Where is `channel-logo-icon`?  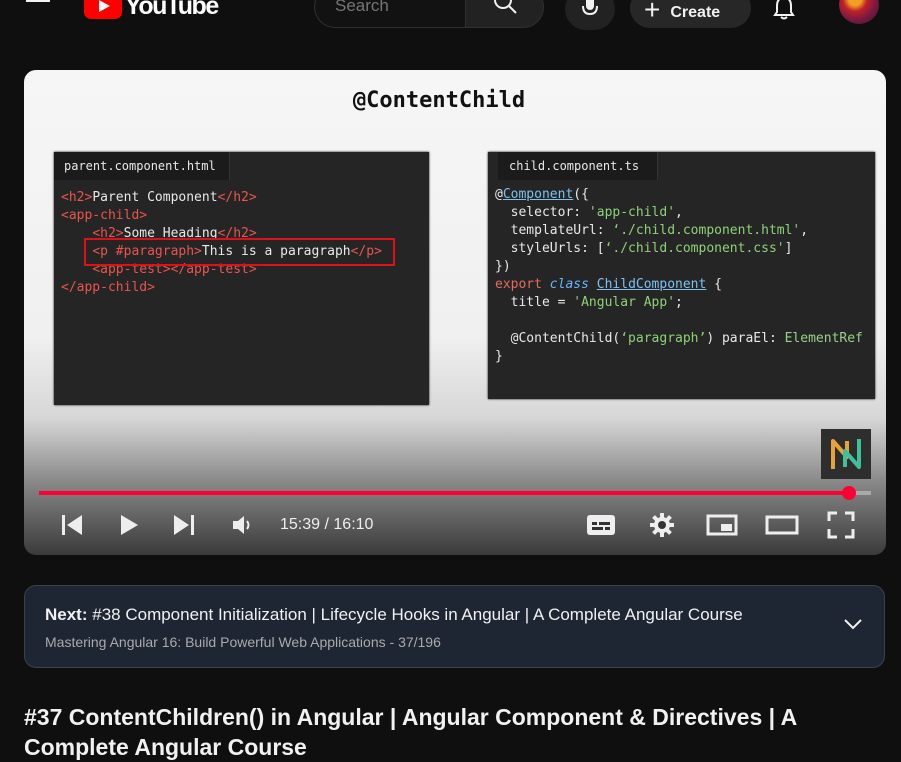 channel-logo-icon is located at coordinates (846, 454).